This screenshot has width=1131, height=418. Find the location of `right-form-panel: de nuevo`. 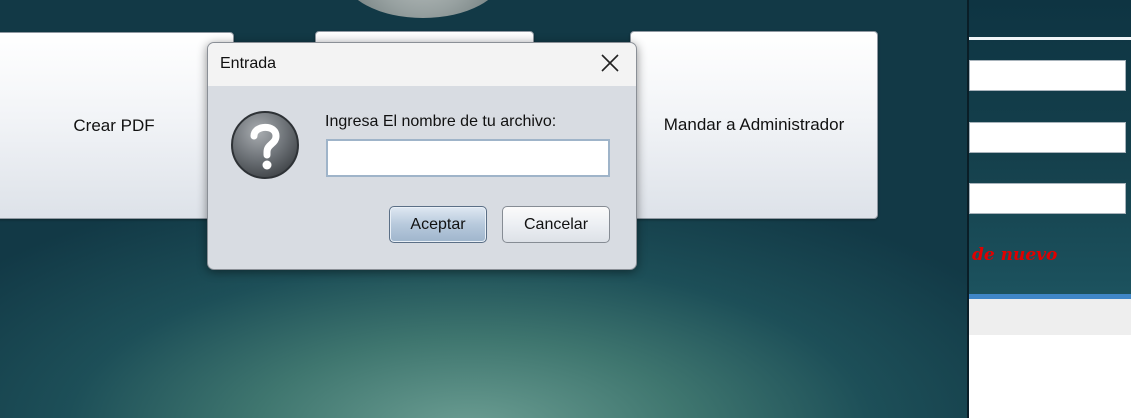

right-form-panel: de nuevo is located at coordinates (1049, 209).